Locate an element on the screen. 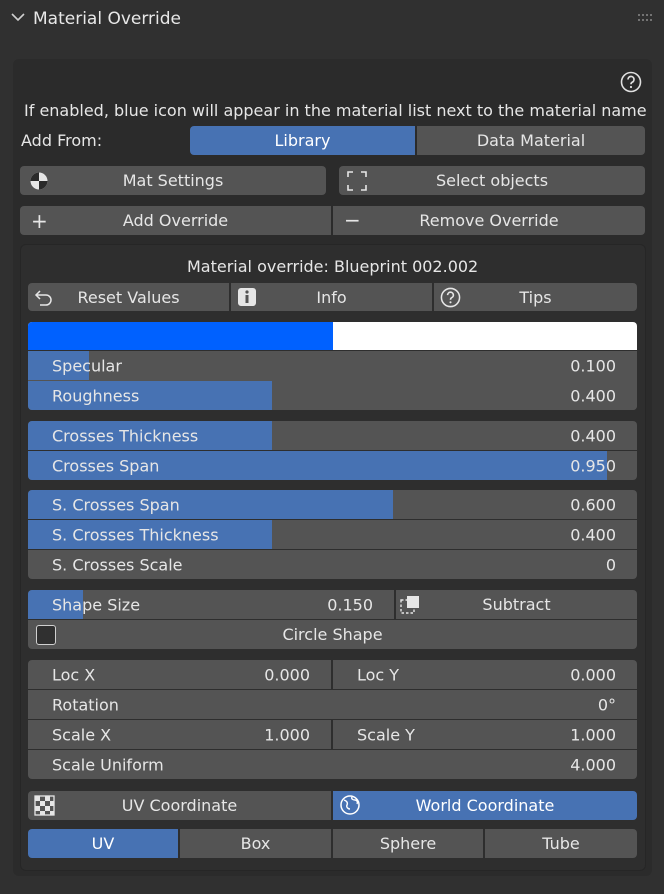 The width and height of the screenshot is (664, 894). scale-x-value: 1.000 is located at coordinates (287, 734).